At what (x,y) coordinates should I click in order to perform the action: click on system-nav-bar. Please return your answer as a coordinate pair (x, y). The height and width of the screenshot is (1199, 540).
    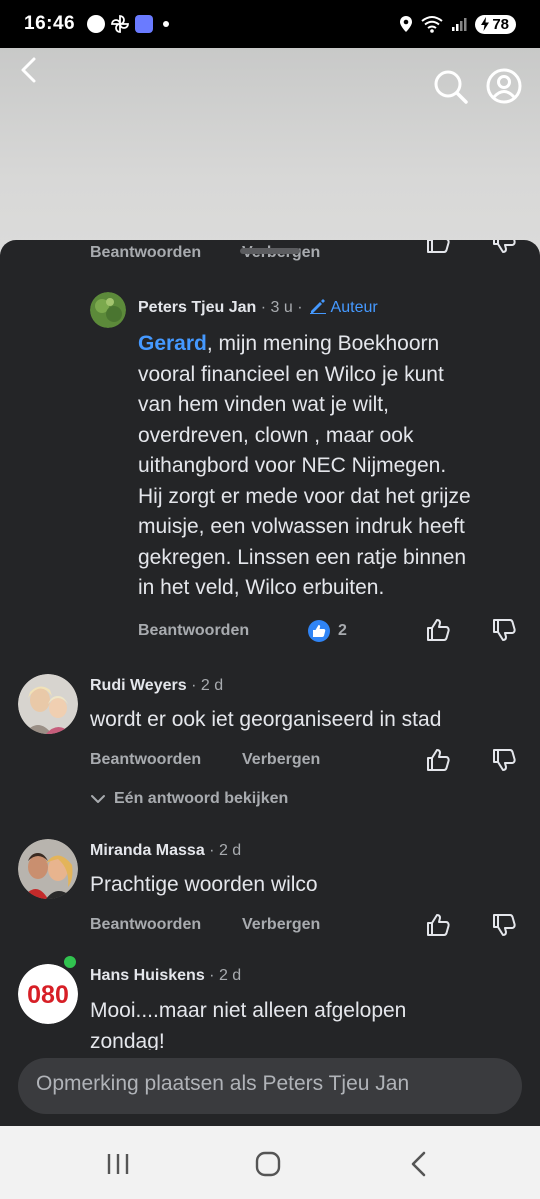
    Looking at the image, I should click on (270, 1162).